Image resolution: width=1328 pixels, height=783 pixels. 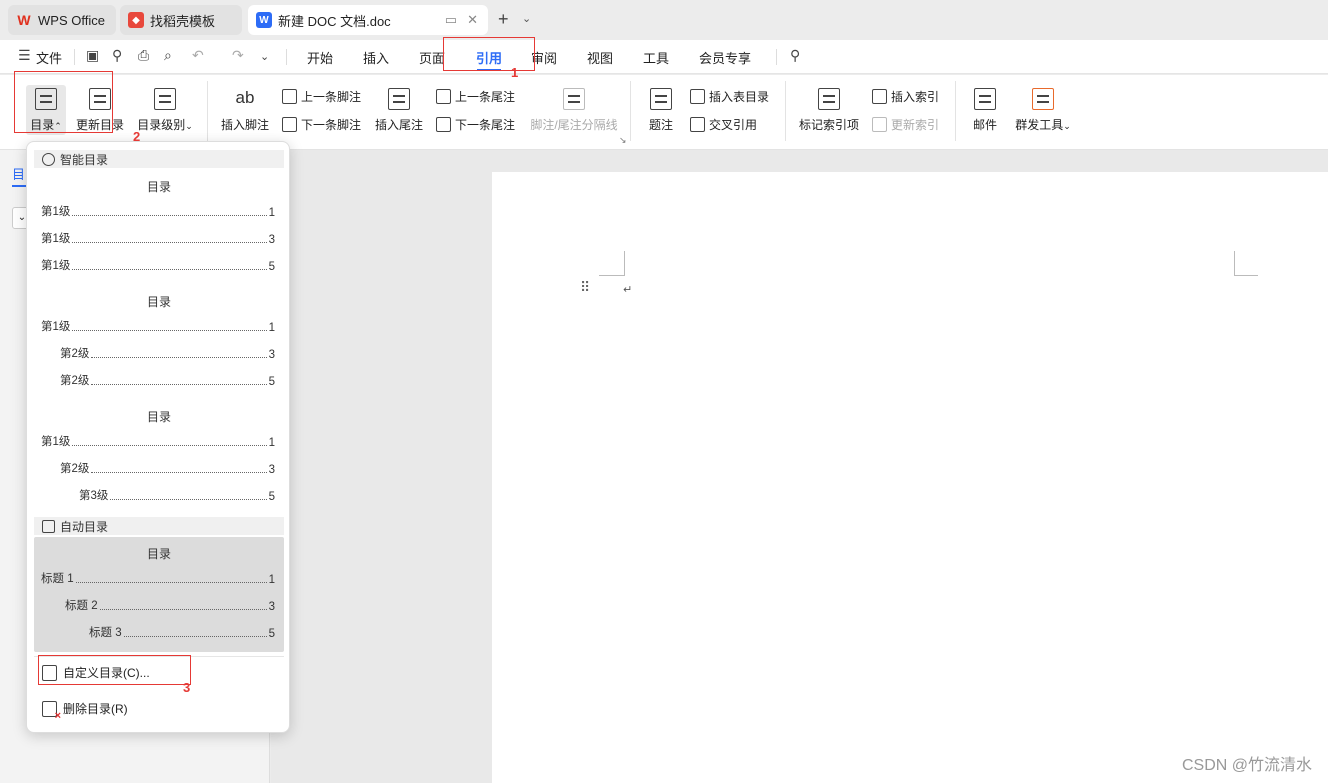 What do you see at coordinates (117, 55) in the screenshot?
I see `share-link-icon: ⚲` at bounding box center [117, 55].